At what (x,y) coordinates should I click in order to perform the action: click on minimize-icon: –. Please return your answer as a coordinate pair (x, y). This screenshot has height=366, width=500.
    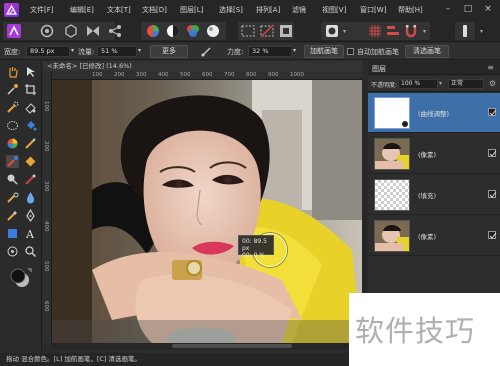
    Looking at the image, I should click on (448, 9).